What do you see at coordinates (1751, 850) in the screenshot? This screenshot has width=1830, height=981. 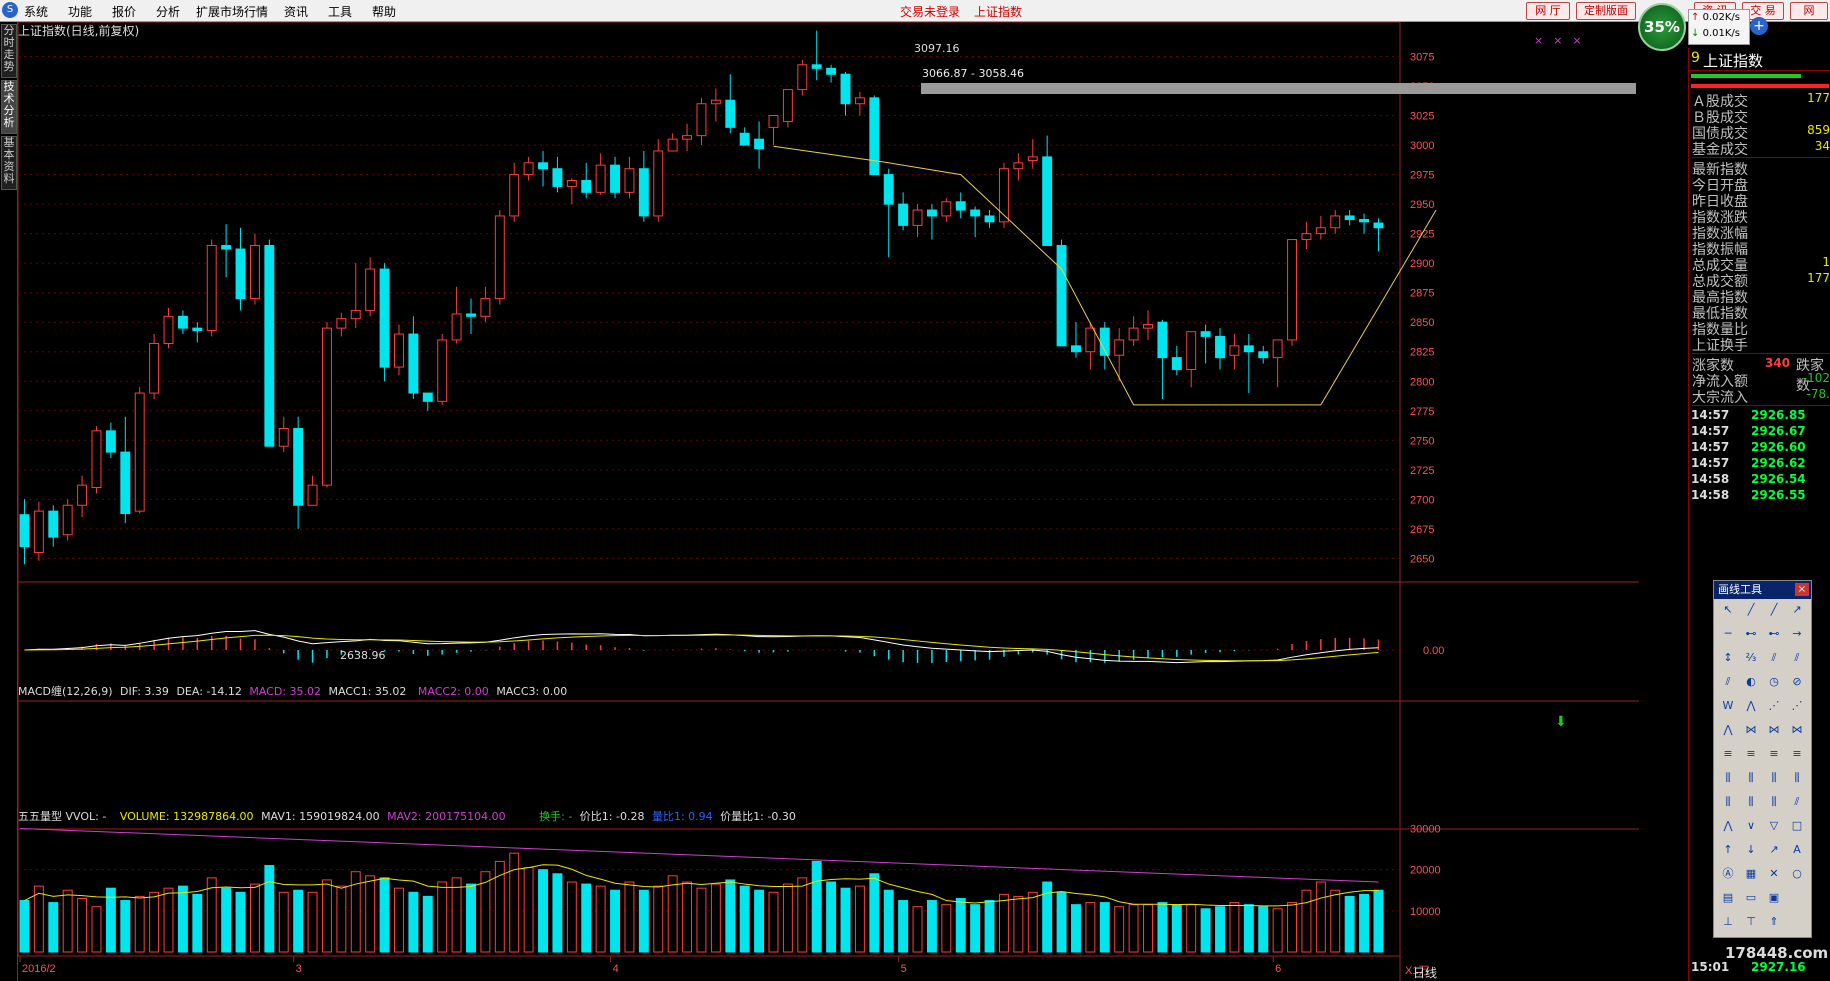 I see `draw-tool-icon: ↓` at bounding box center [1751, 850].